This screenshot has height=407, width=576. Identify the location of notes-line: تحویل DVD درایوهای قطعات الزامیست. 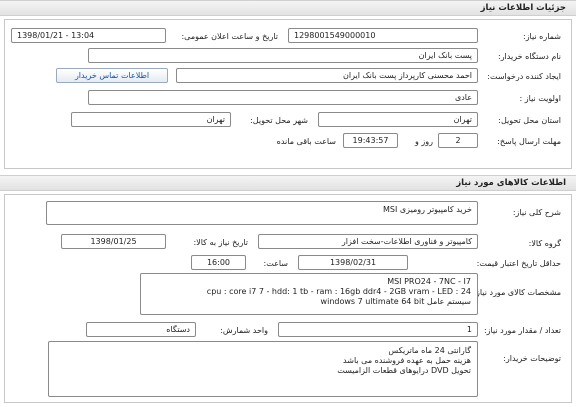
(404, 370).